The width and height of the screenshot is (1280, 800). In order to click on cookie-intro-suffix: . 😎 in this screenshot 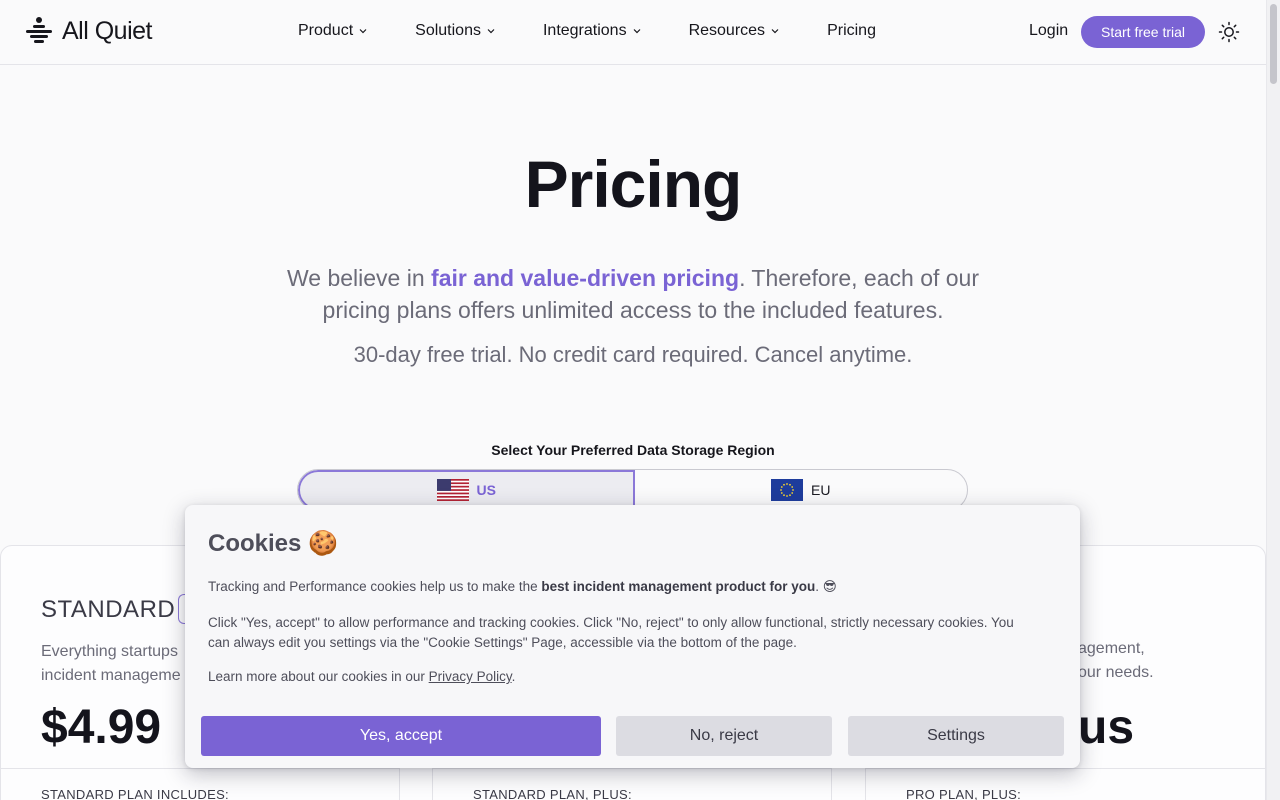, I will do `click(826, 586)`.